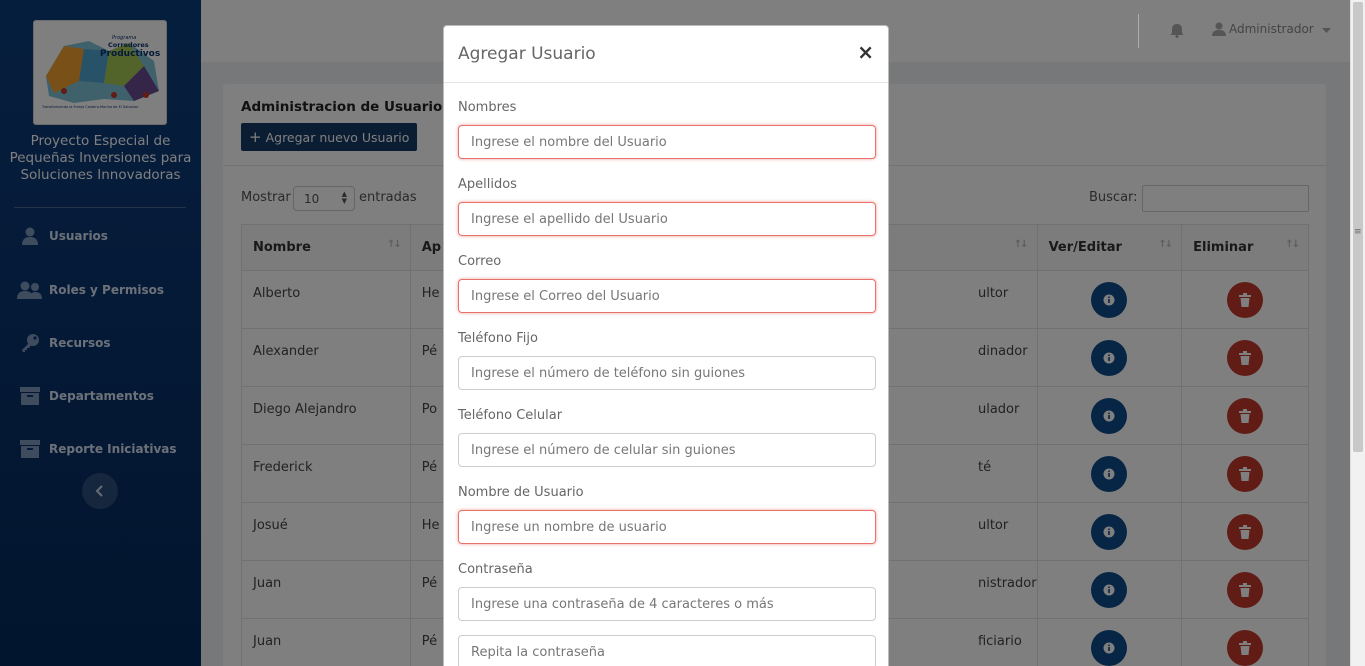 The image size is (1365, 666). Describe the element at coordinates (667, 142) in the screenshot. I see `nombres-input` at that location.